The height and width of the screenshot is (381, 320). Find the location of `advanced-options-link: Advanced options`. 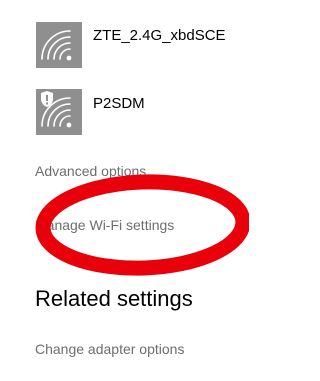

advanced-options-link: Advanced options is located at coordinates (90, 171).